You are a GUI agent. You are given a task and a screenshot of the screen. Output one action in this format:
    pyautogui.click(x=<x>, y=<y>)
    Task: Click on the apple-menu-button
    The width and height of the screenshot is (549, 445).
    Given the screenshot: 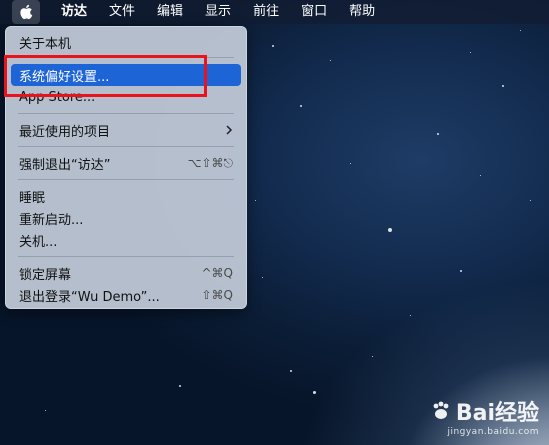 What is the action you would take?
    pyautogui.click(x=26, y=12)
    